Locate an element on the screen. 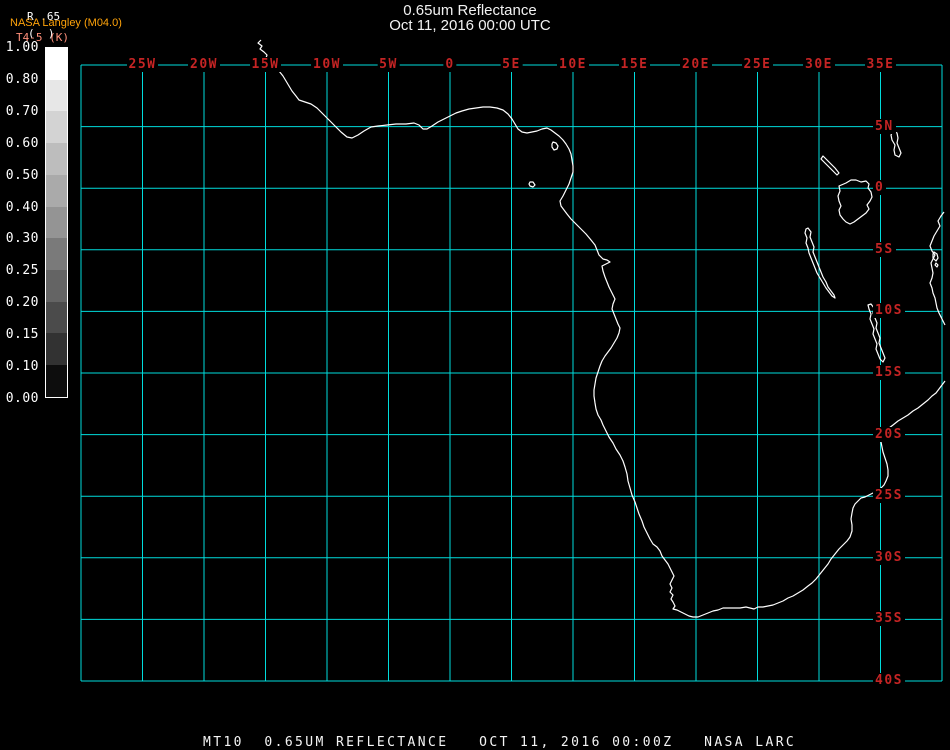 The image size is (950, 750). longitude-label: 20W is located at coordinates (204, 64).